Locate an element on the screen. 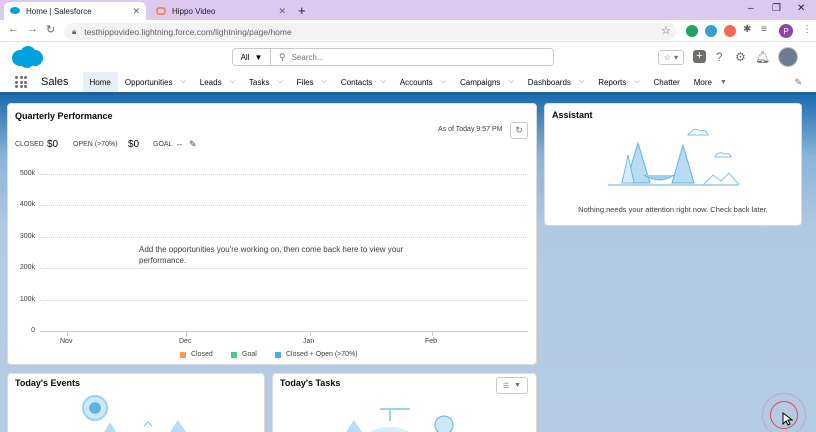  user-avatar is located at coordinates (788, 57).